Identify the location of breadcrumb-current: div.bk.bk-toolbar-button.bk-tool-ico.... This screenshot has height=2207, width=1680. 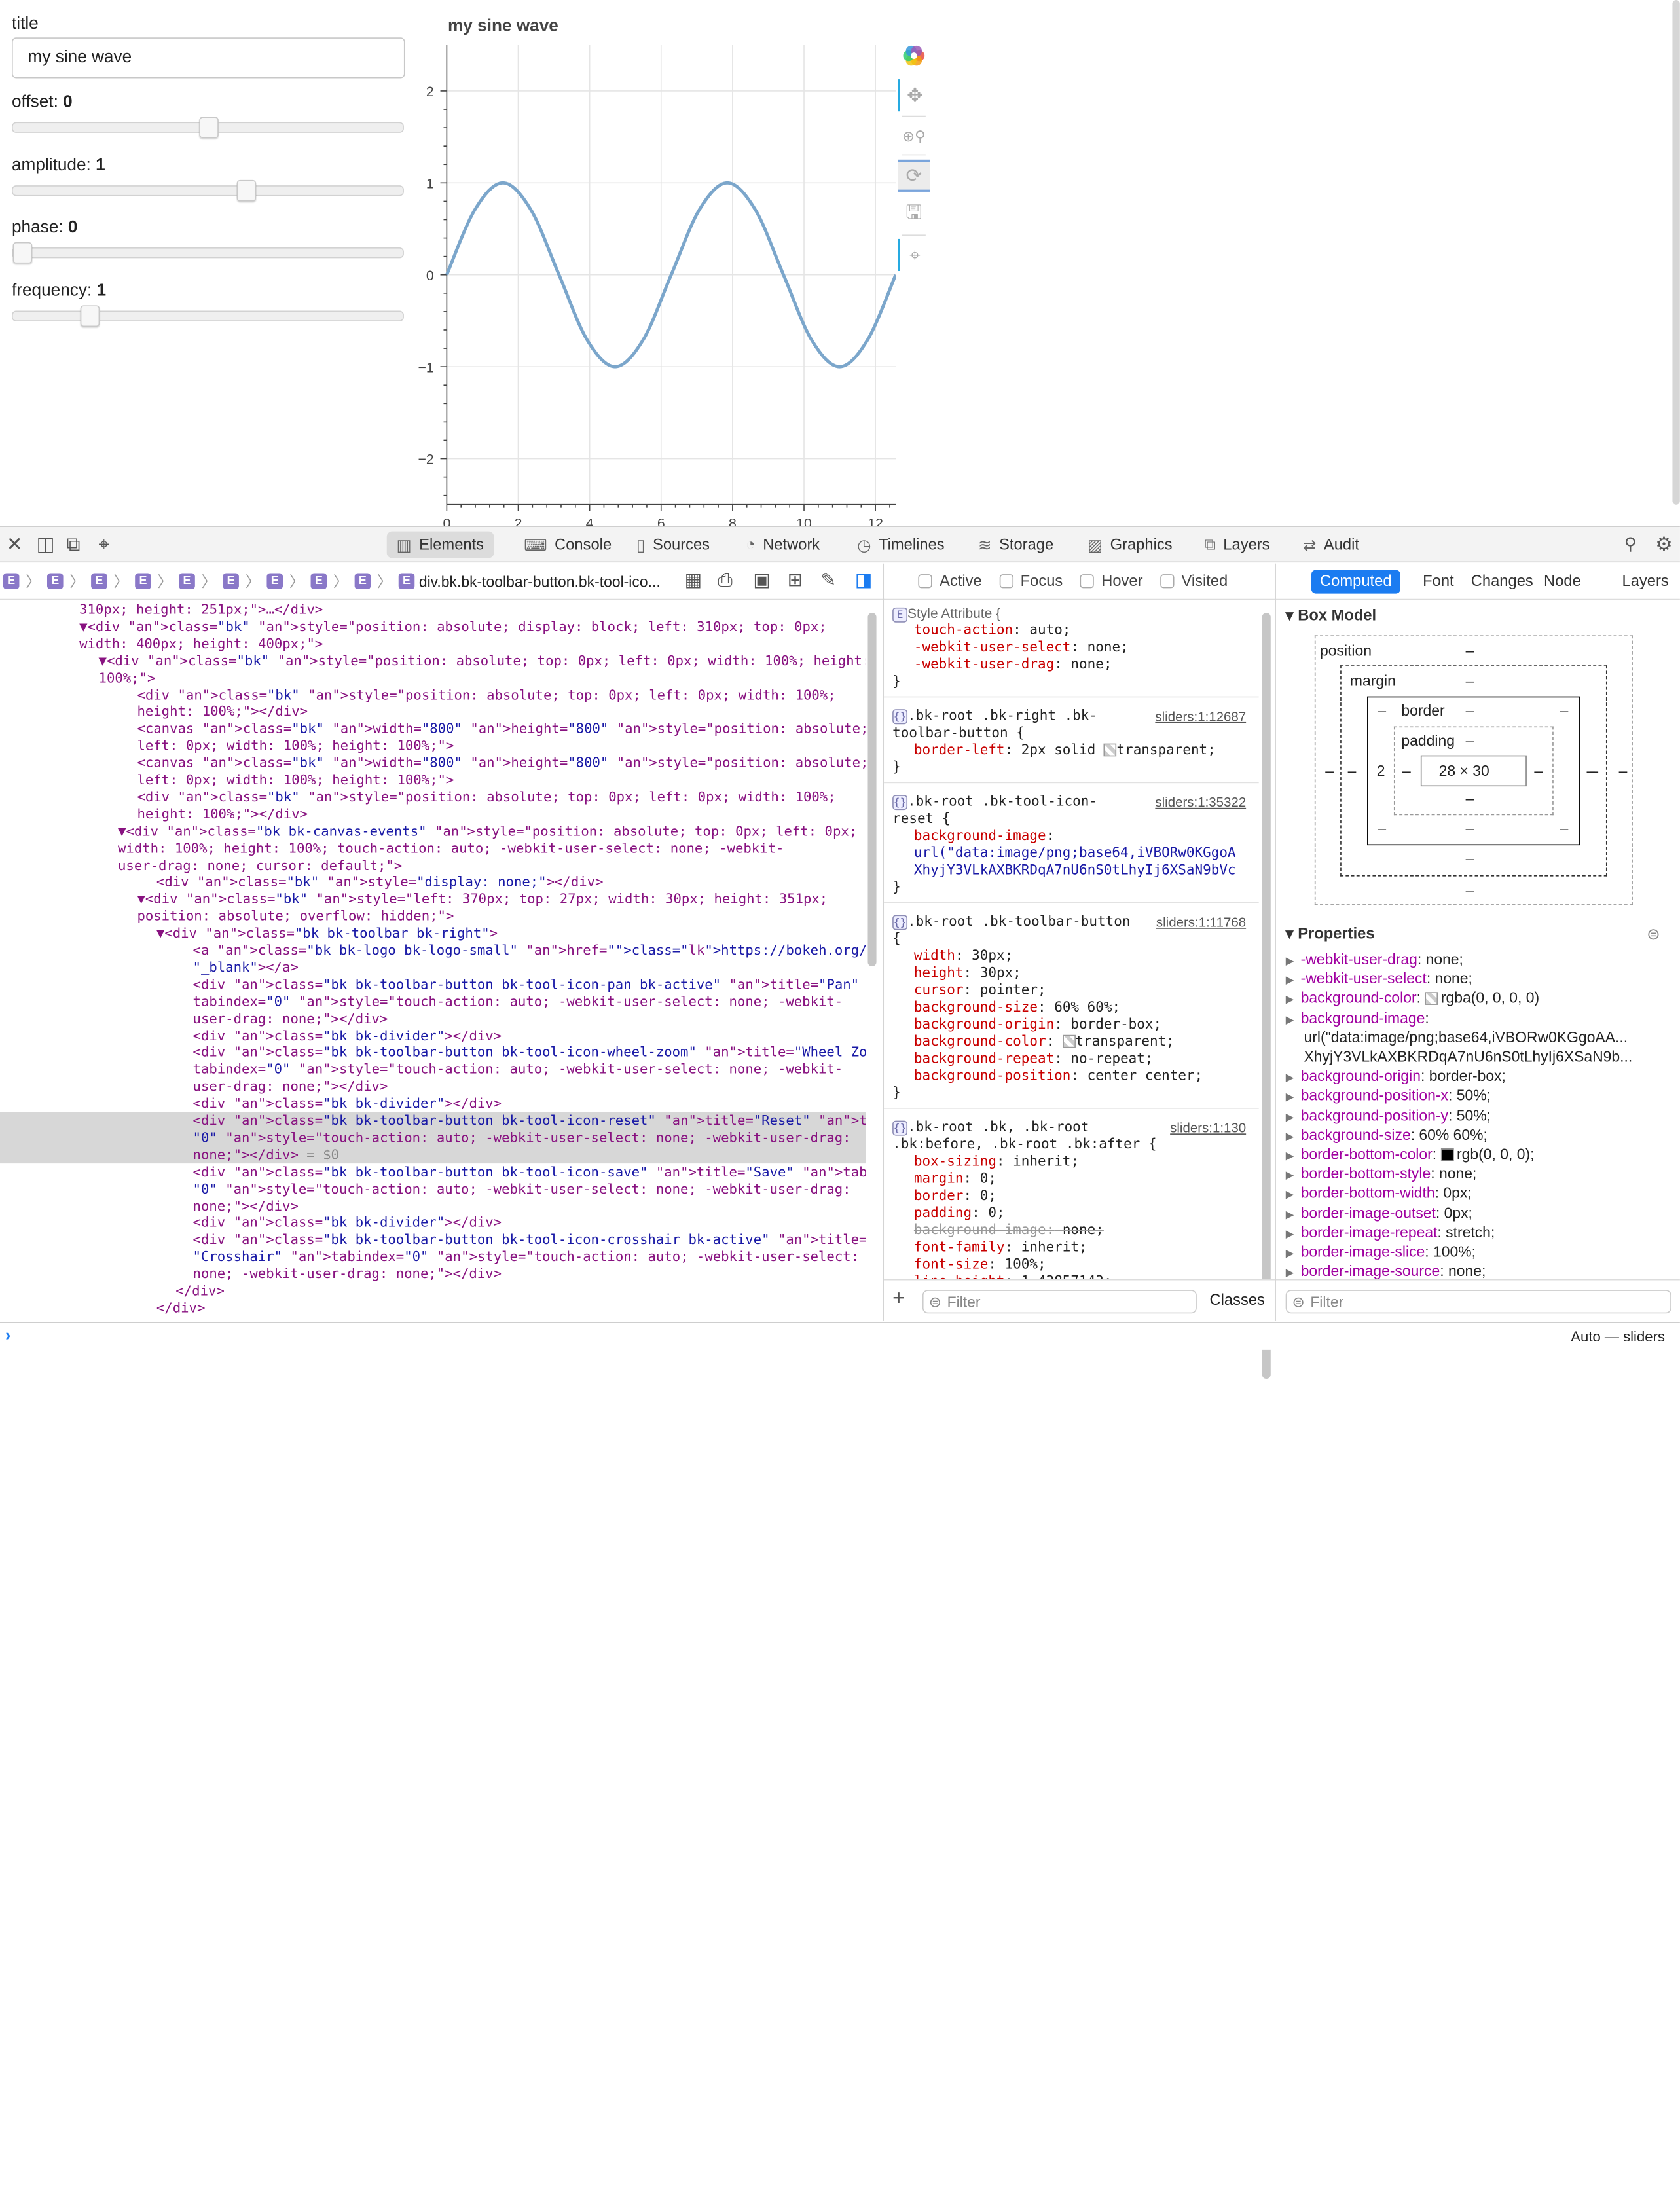
(540, 581).